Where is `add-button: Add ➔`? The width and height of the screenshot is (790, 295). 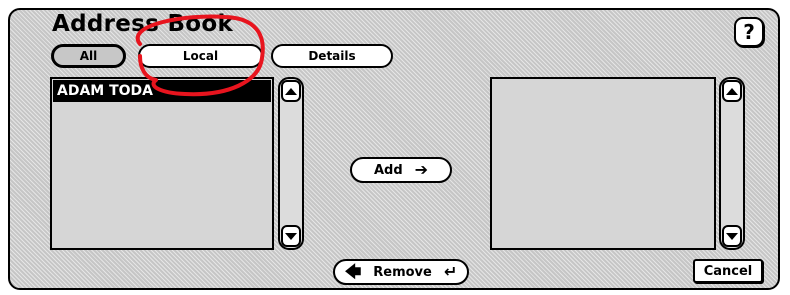 add-button: Add ➔ is located at coordinates (401, 170).